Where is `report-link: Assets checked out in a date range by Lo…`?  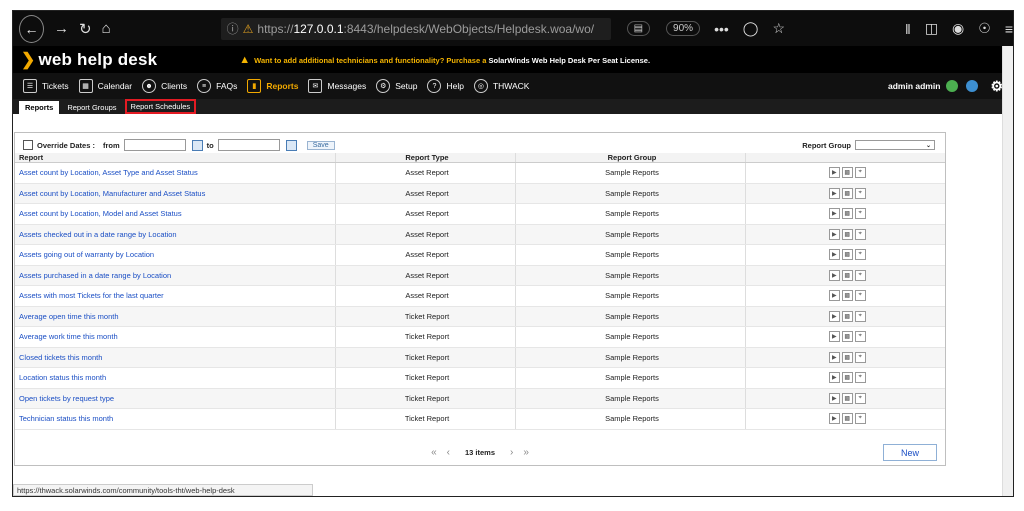
report-link: Assets checked out in a date range by Lo… is located at coordinates (98, 234).